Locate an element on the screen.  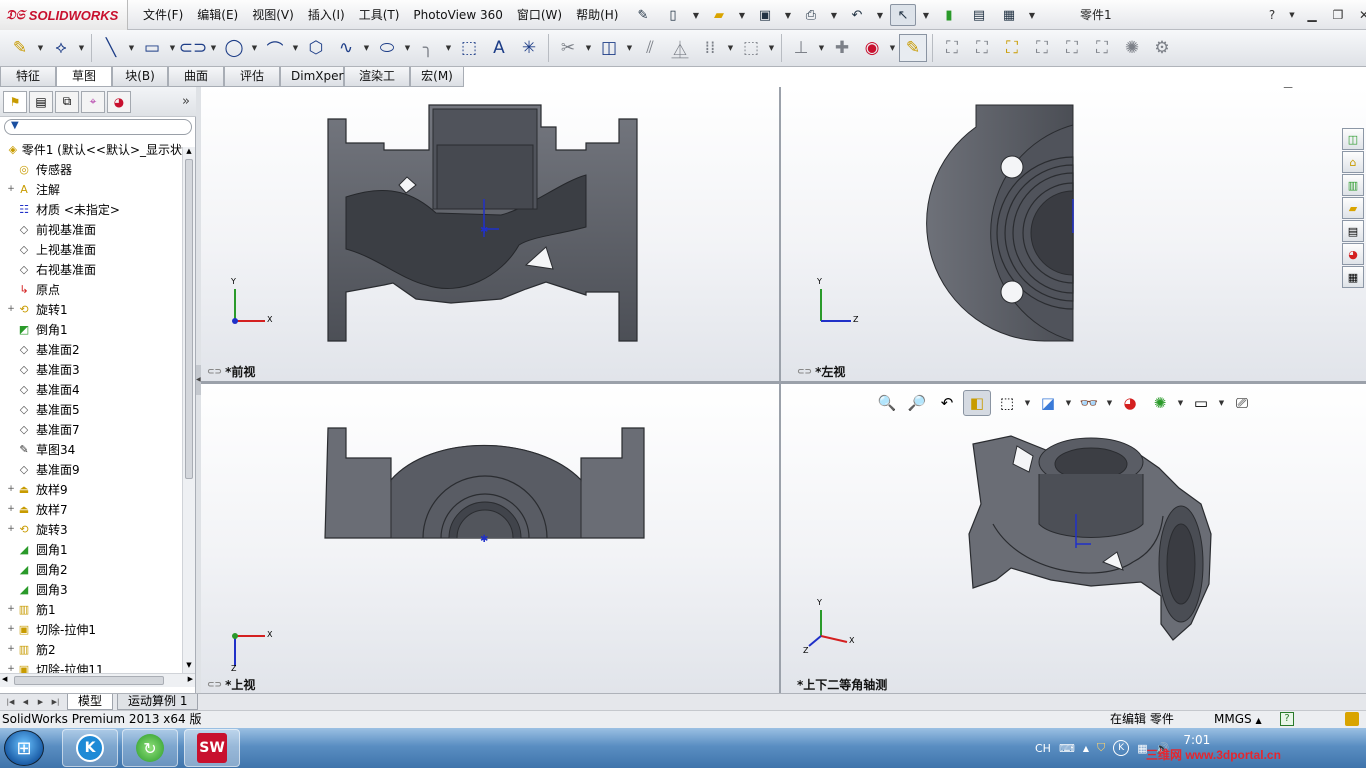
first-tab-icon: |◀ is located at coordinates (10, 702).